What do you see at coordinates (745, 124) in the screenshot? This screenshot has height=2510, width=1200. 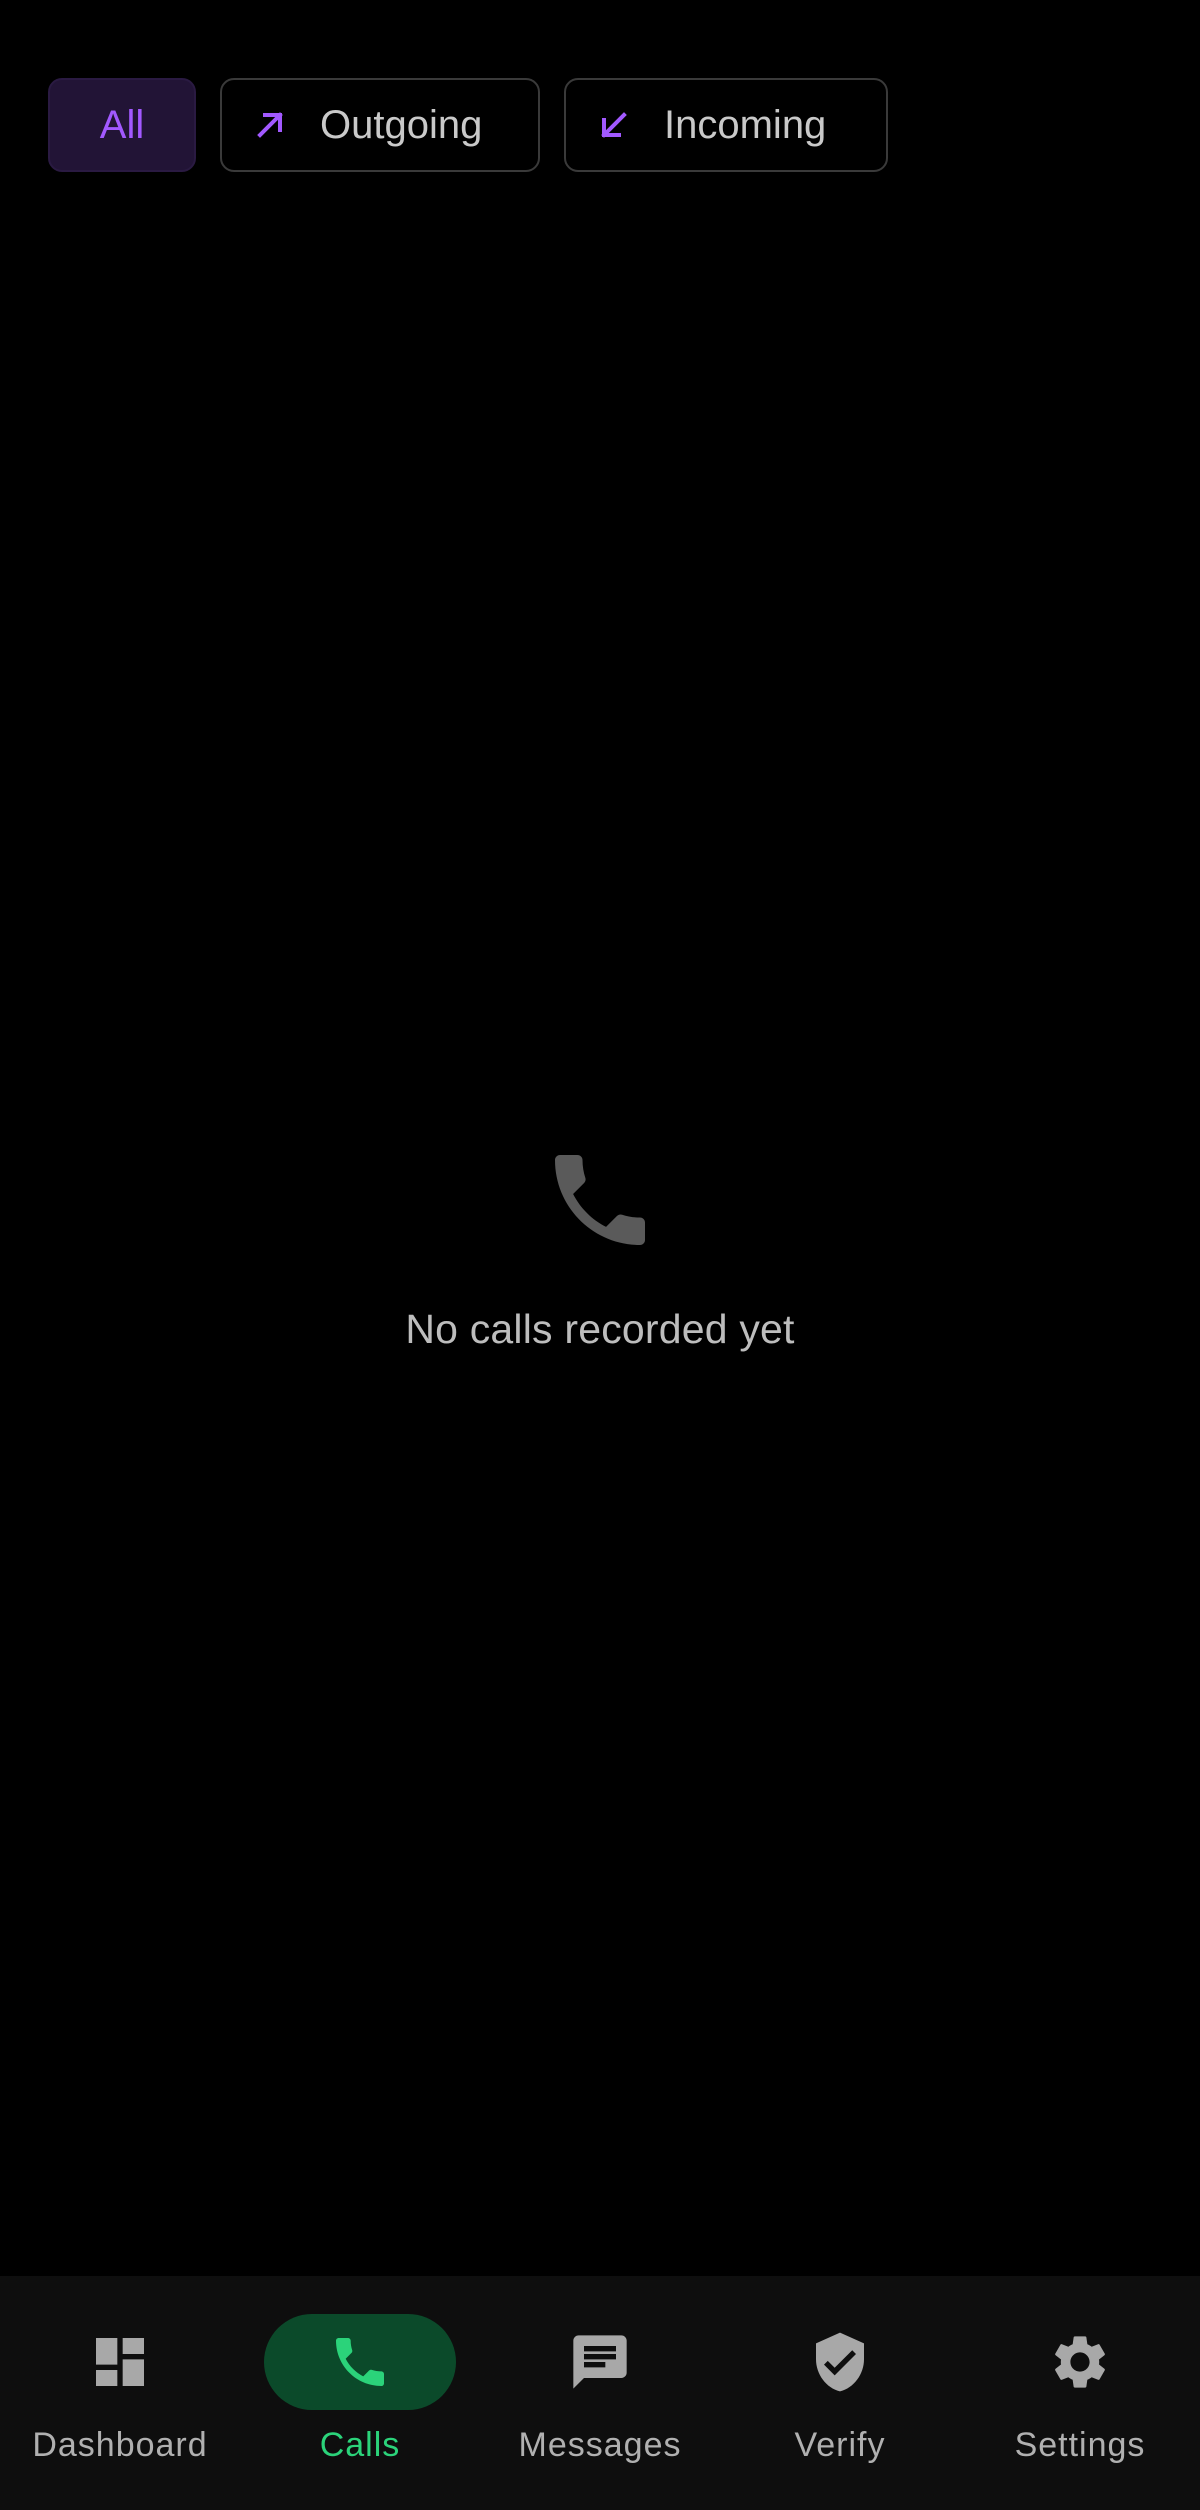 I see `filter-chip-incoming-label: Incoming` at bounding box center [745, 124].